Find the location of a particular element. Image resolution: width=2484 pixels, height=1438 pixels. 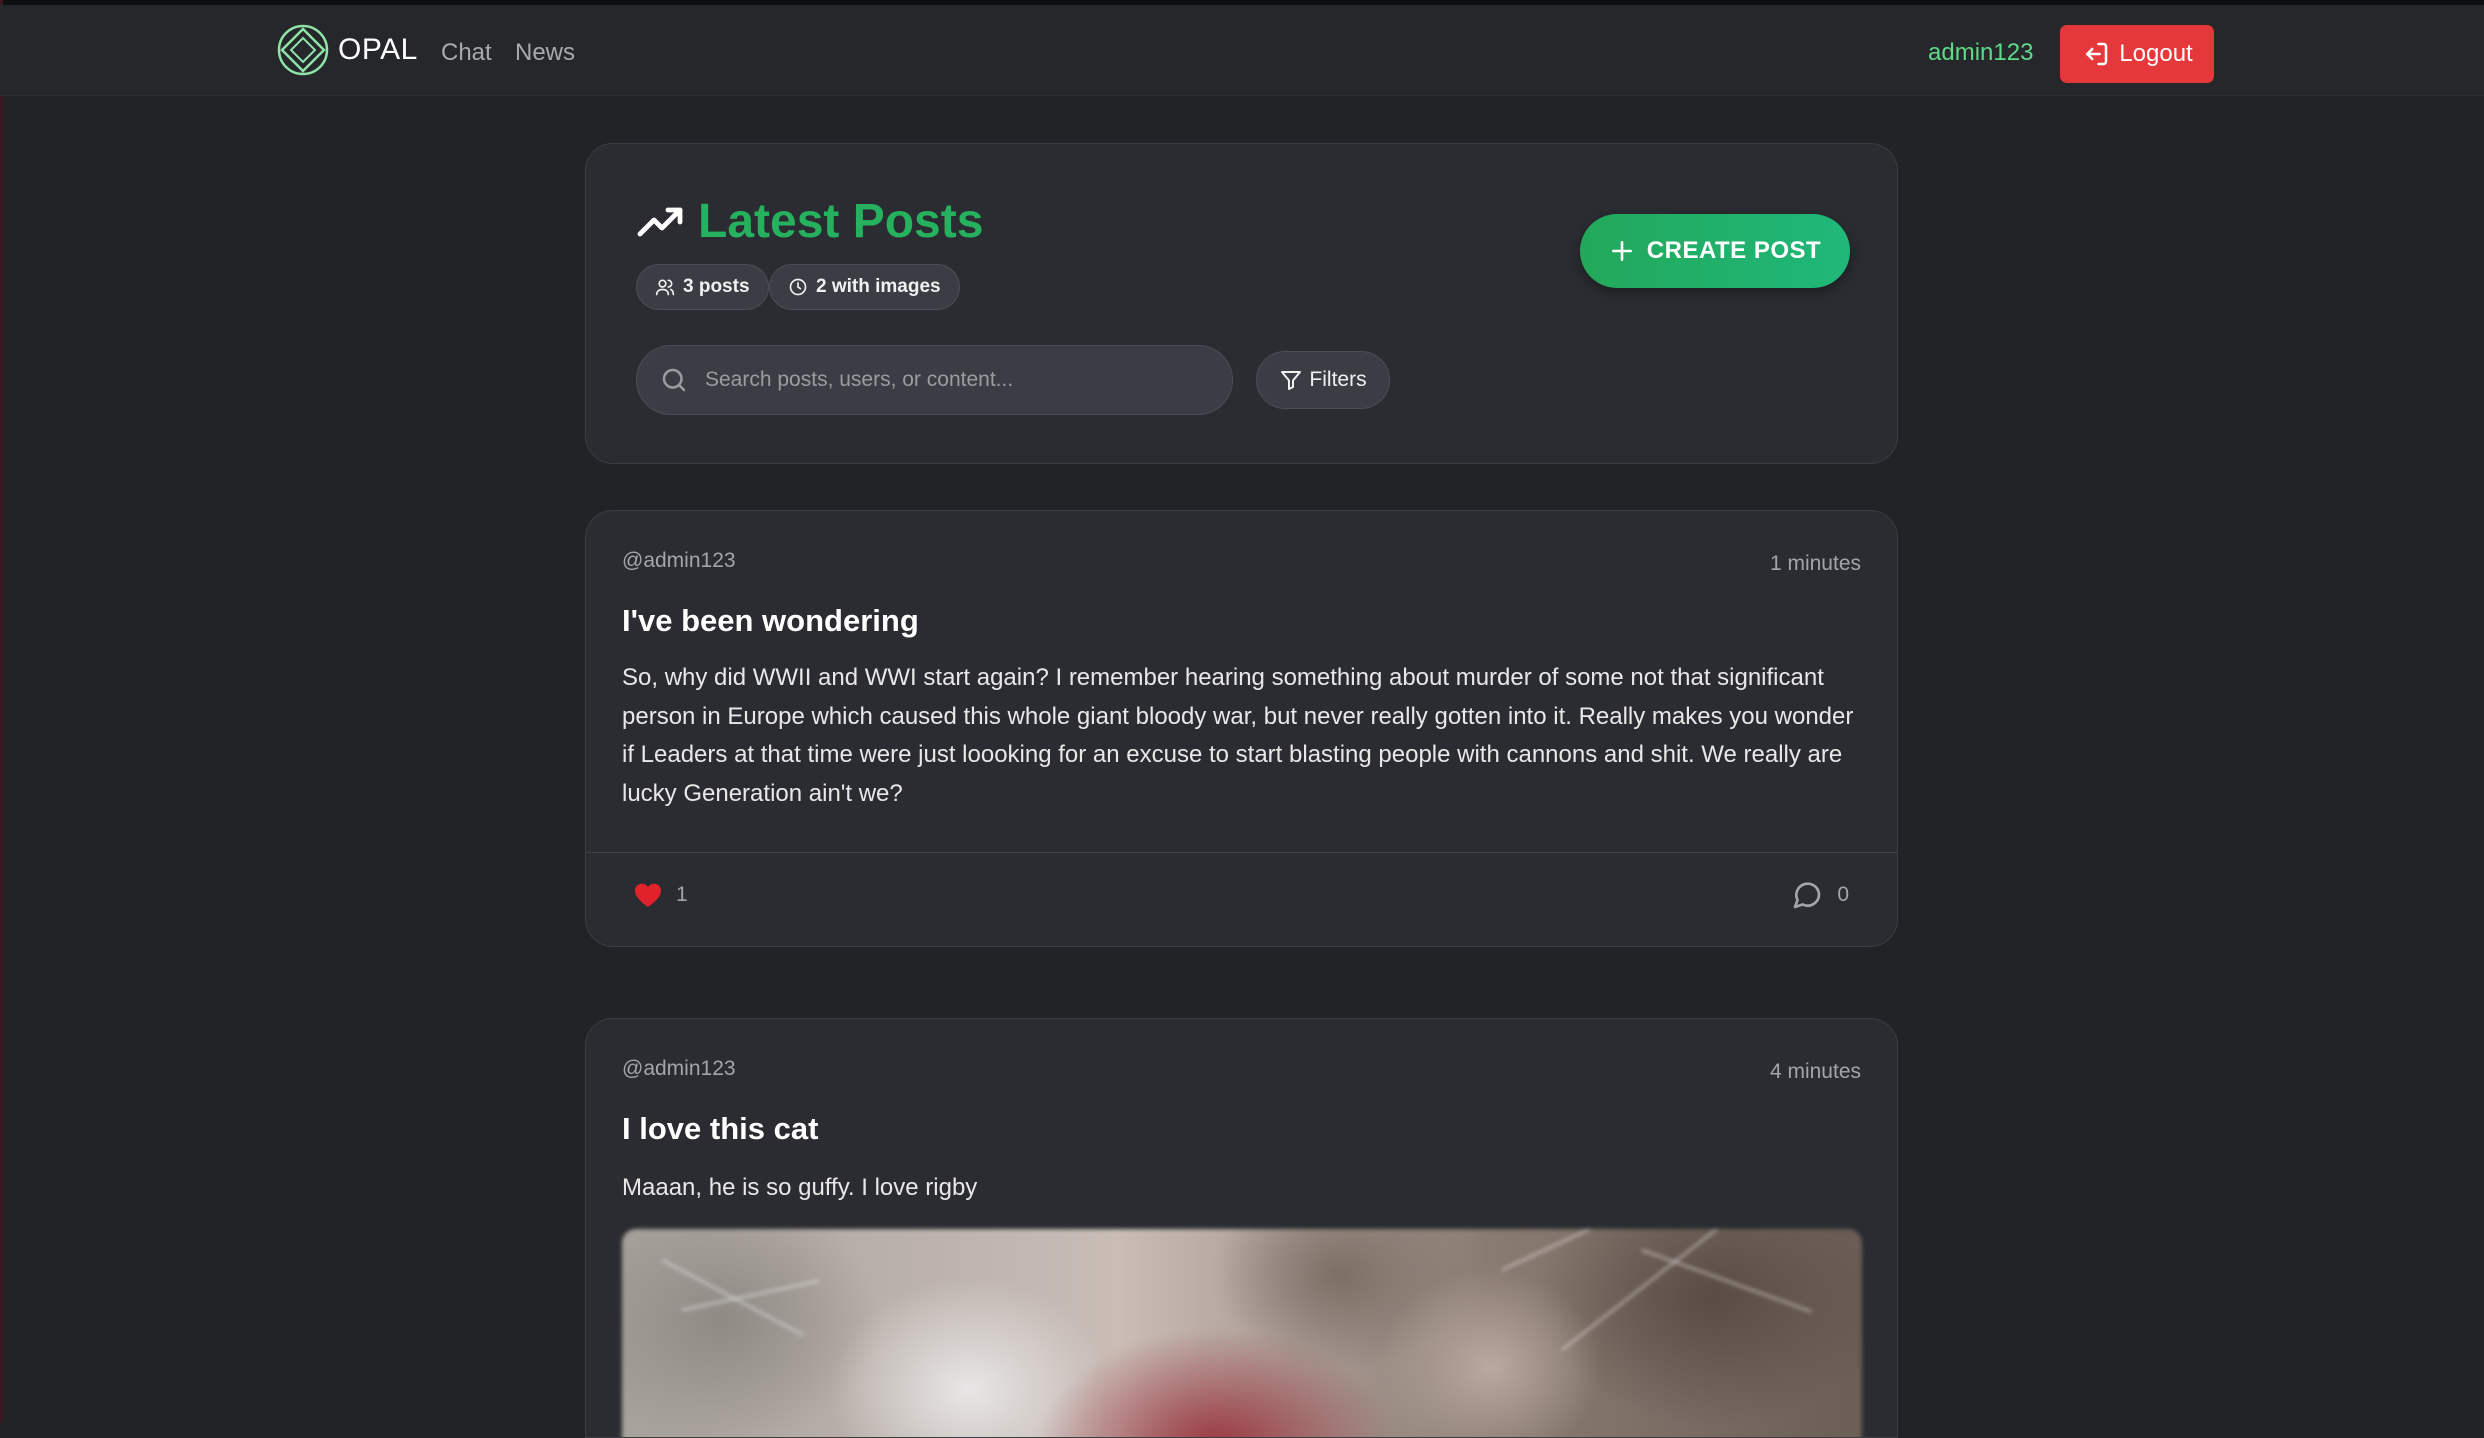

filters-button: Filters is located at coordinates (1323, 380).